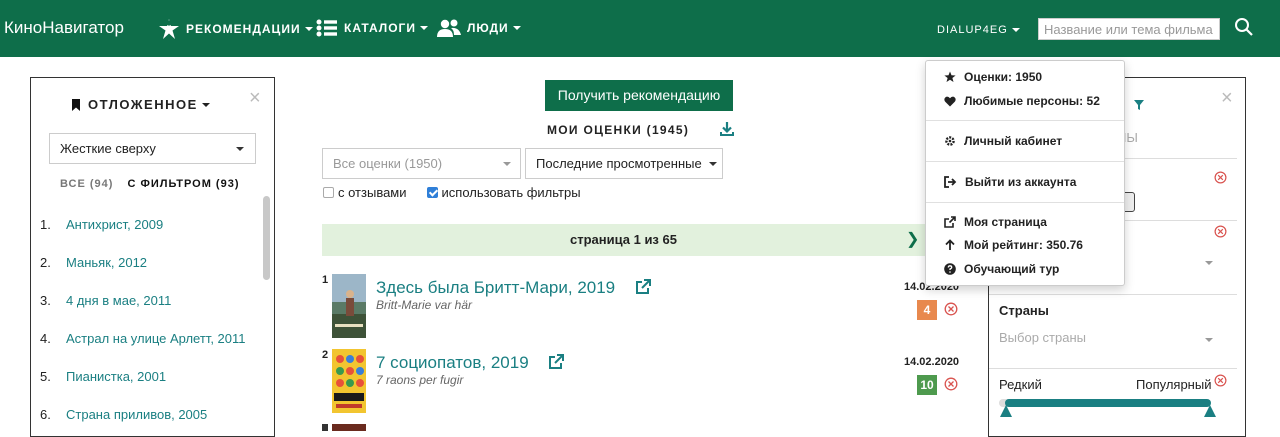  What do you see at coordinates (235, 29) in the screenshot?
I see `nav-recommendations: РЕКОМЕНДАЦИИ` at bounding box center [235, 29].